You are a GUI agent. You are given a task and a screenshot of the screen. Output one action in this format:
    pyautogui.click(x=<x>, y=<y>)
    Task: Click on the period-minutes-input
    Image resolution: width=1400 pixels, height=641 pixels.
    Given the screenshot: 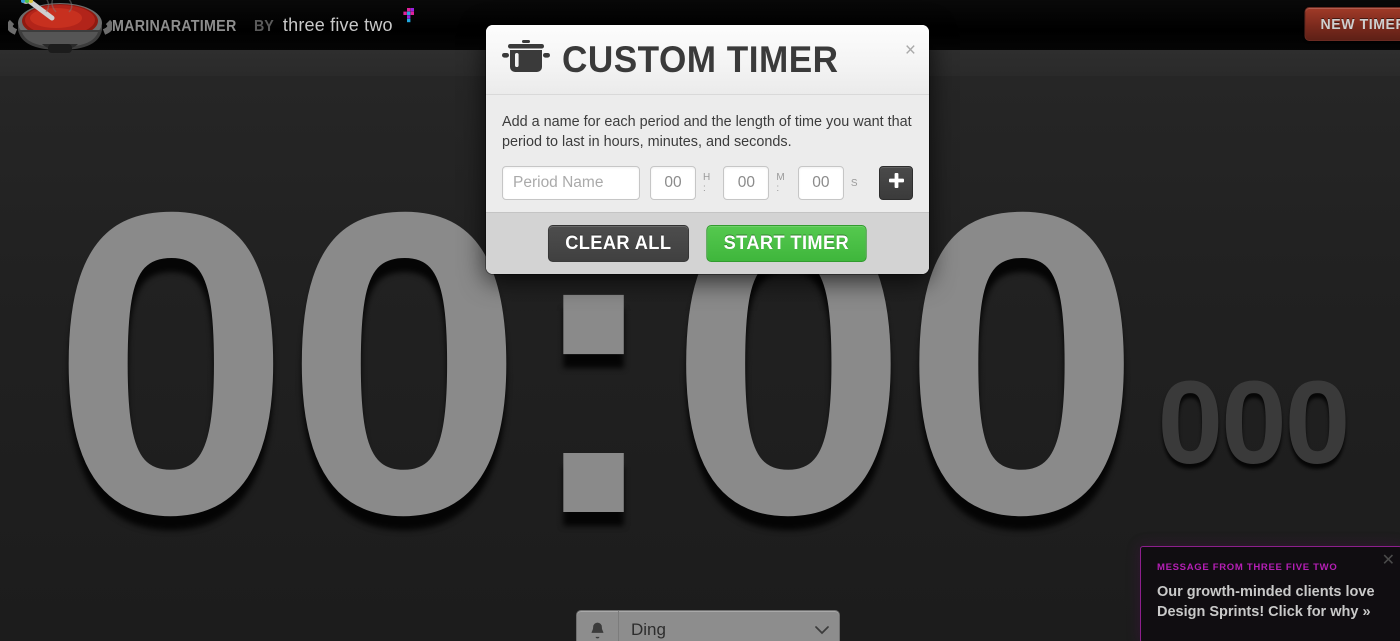 What is the action you would take?
    pyautogui.click(x=746, y=183)
    